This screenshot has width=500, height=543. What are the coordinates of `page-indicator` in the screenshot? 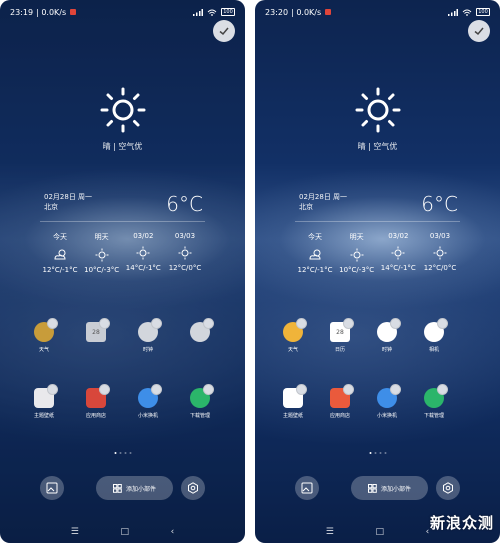 It's located at (122, 453).